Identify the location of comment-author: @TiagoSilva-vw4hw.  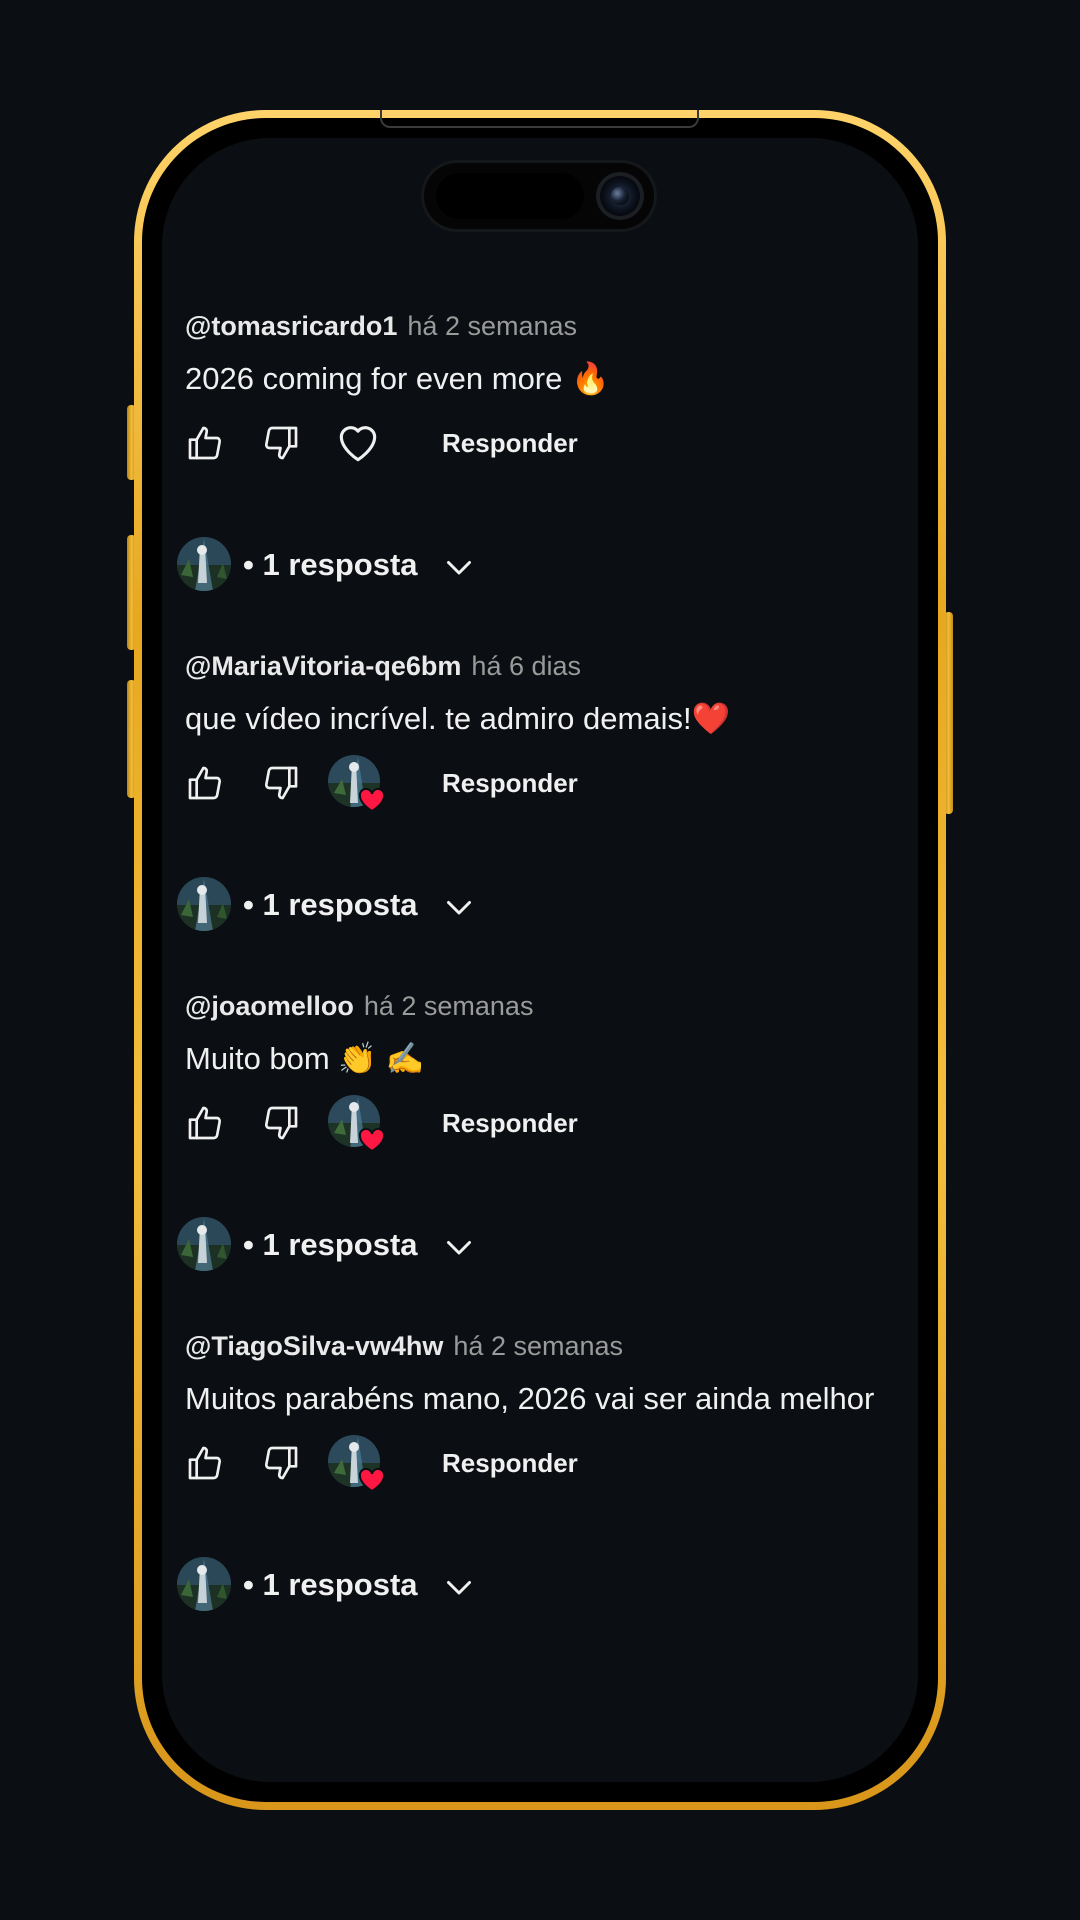
(314, 1346).